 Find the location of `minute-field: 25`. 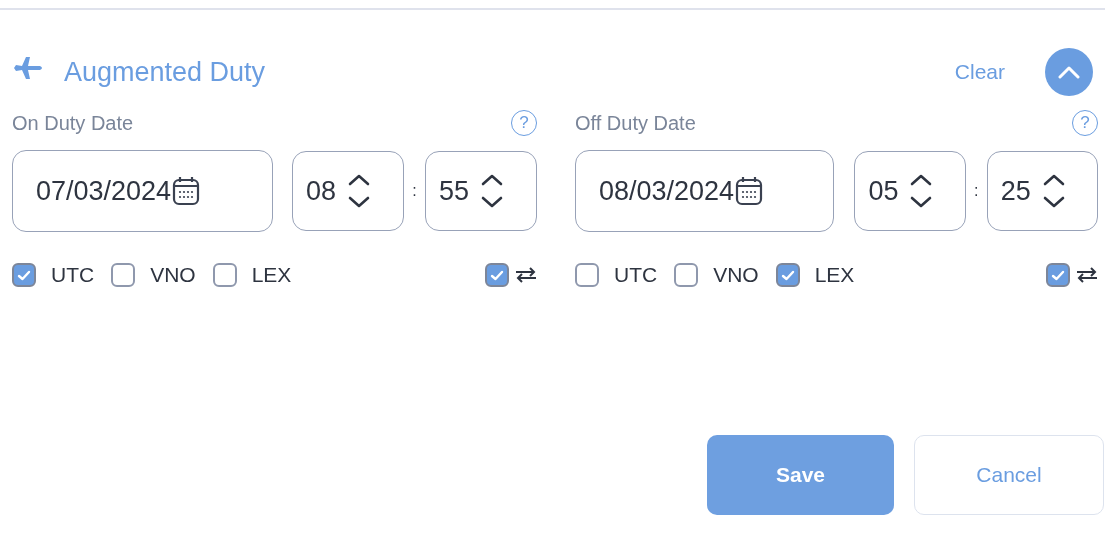

minute-field: 25 is located at coordinates (1042, 191).